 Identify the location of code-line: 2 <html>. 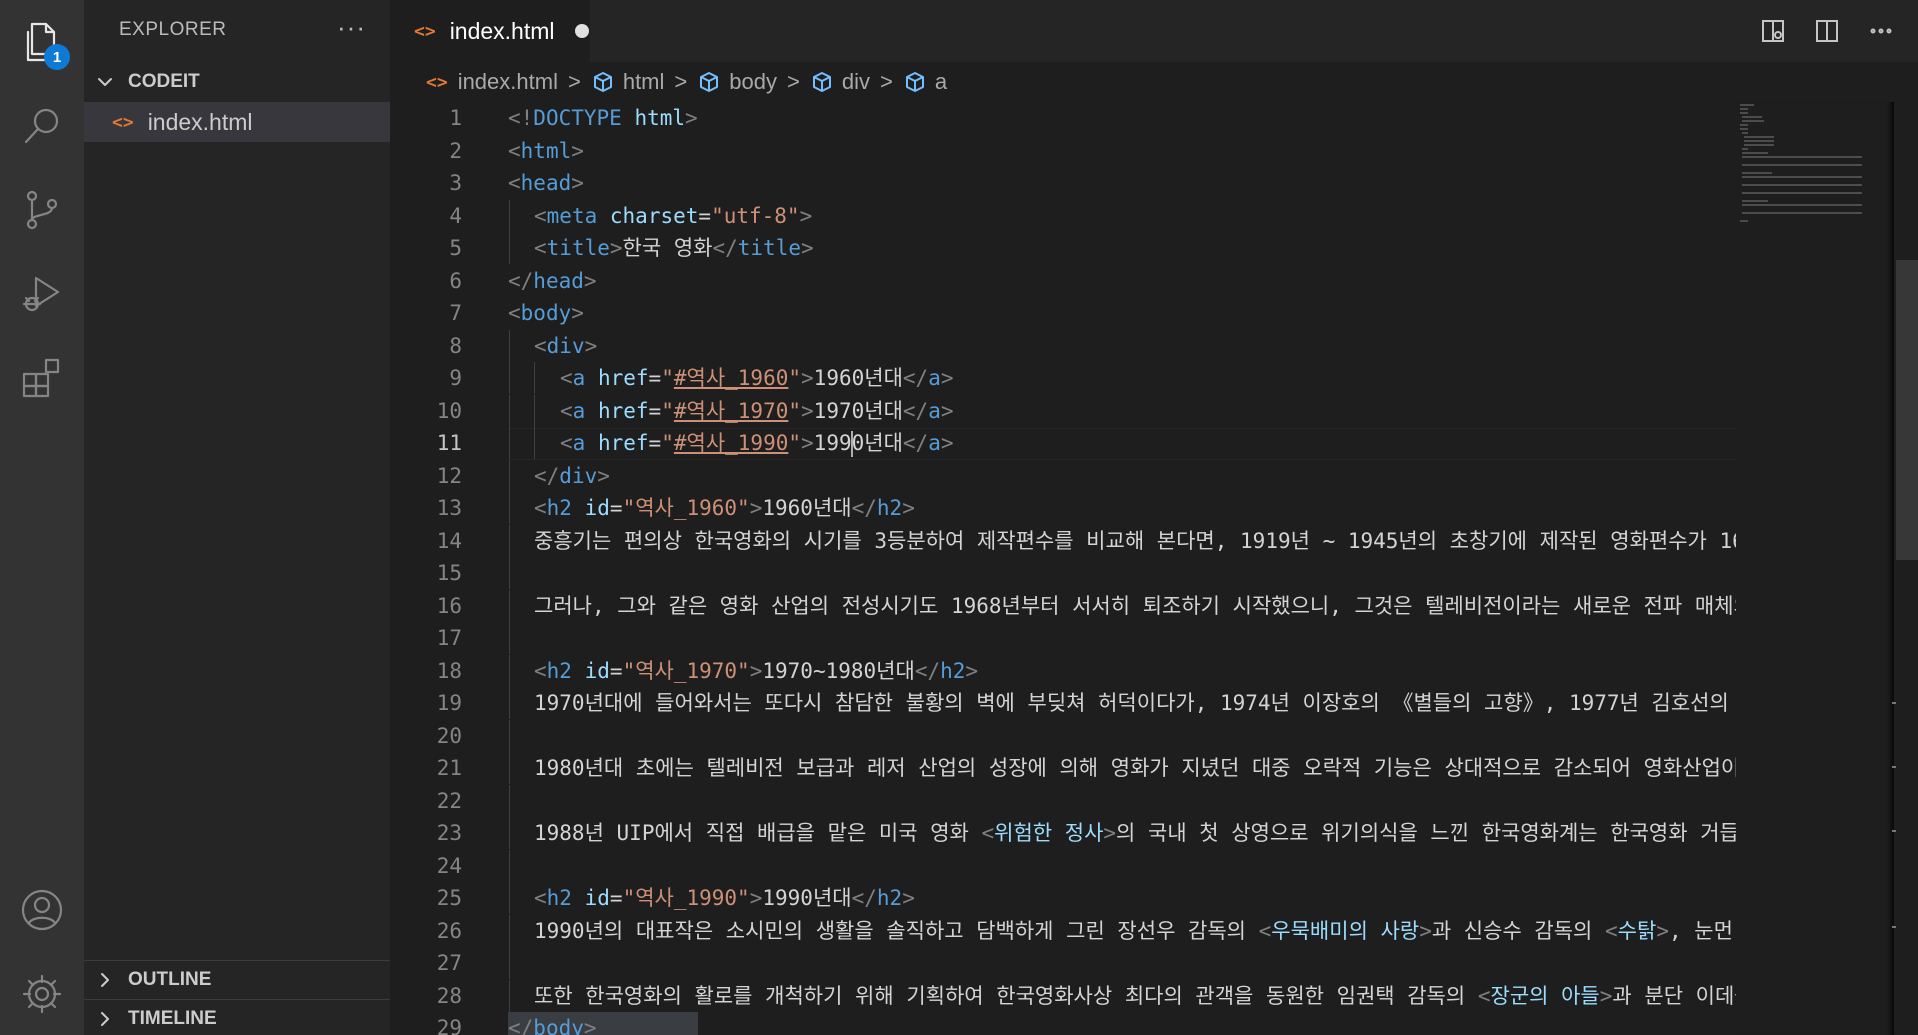
(516, 150).